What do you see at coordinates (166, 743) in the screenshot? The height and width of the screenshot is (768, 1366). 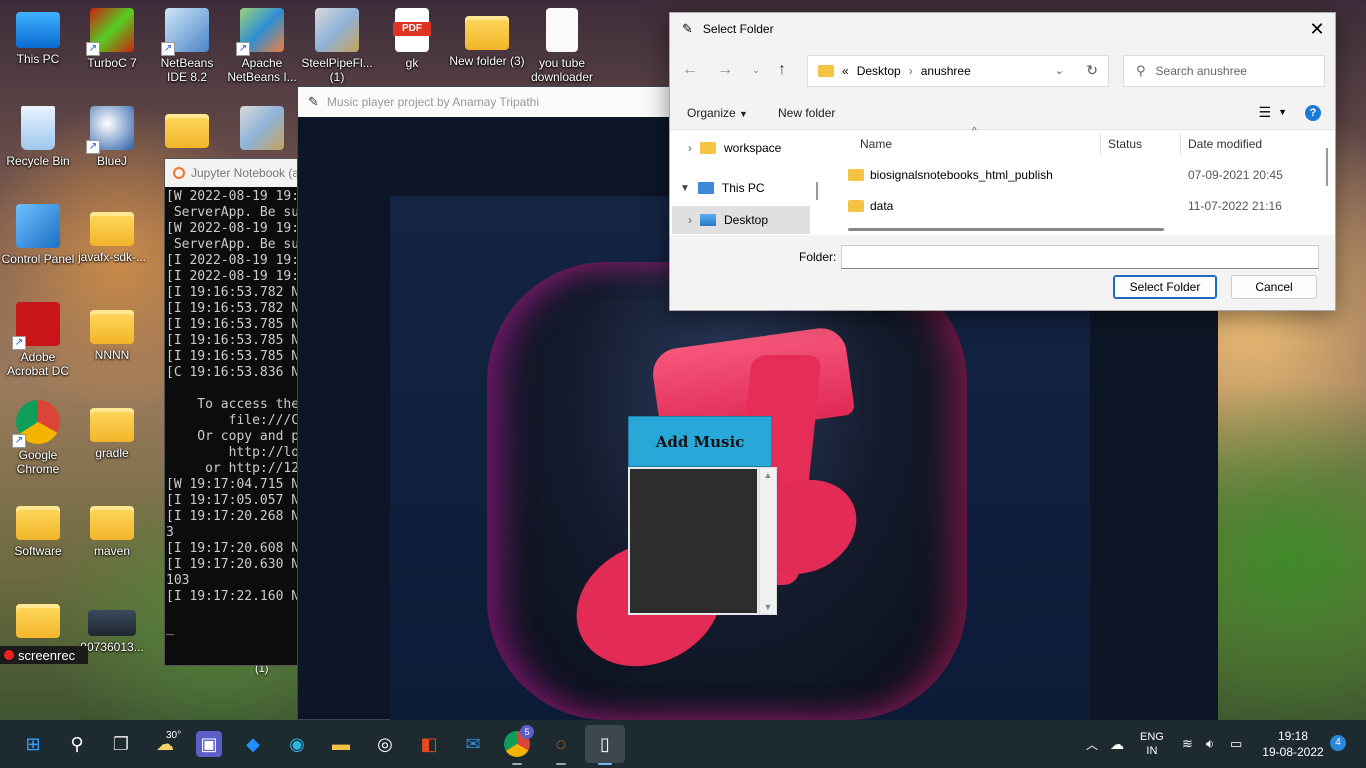 I see `weather-icon: ☁ 30°` at bounding box center [166, 743].